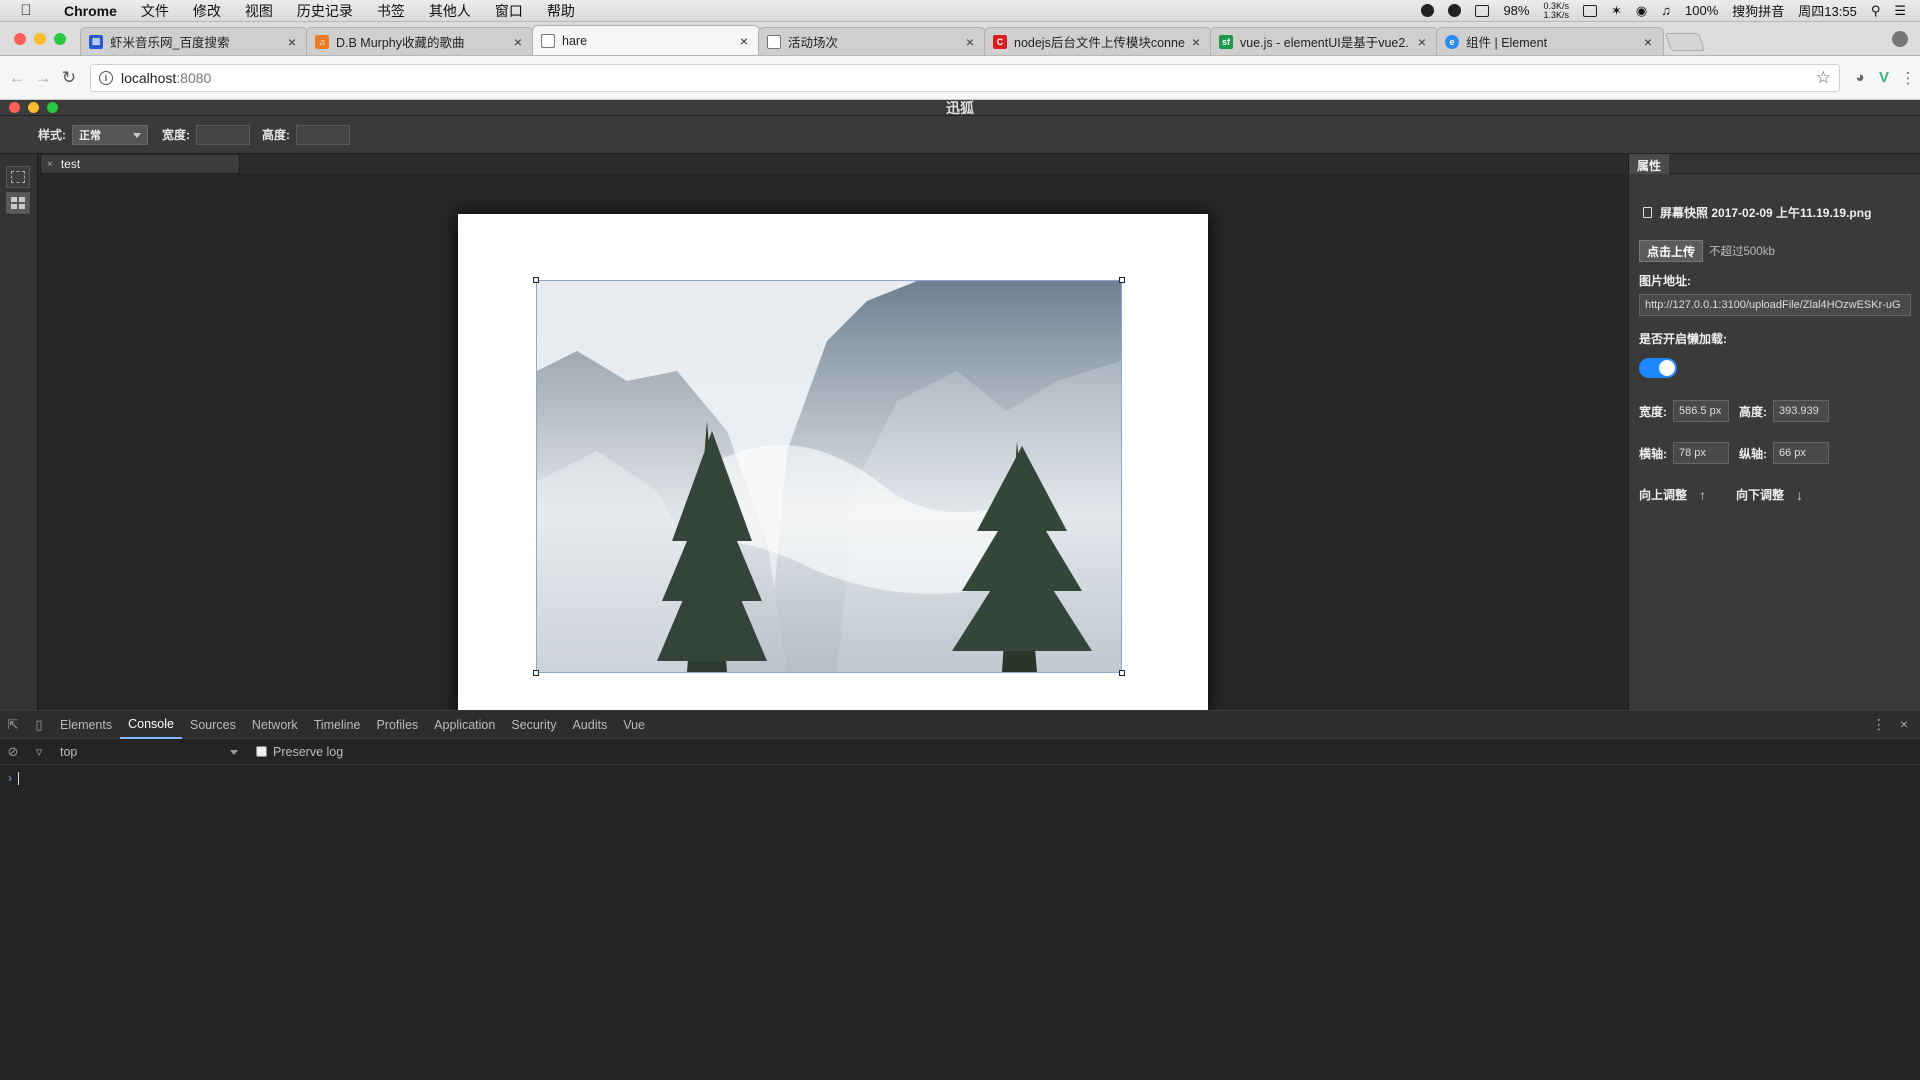 The height and width of the screenshot is (1080, 1920). Describe the element at coordinates (39, 725) in the screenshot. I see `device-toolbar-icon: ▯` at that location.